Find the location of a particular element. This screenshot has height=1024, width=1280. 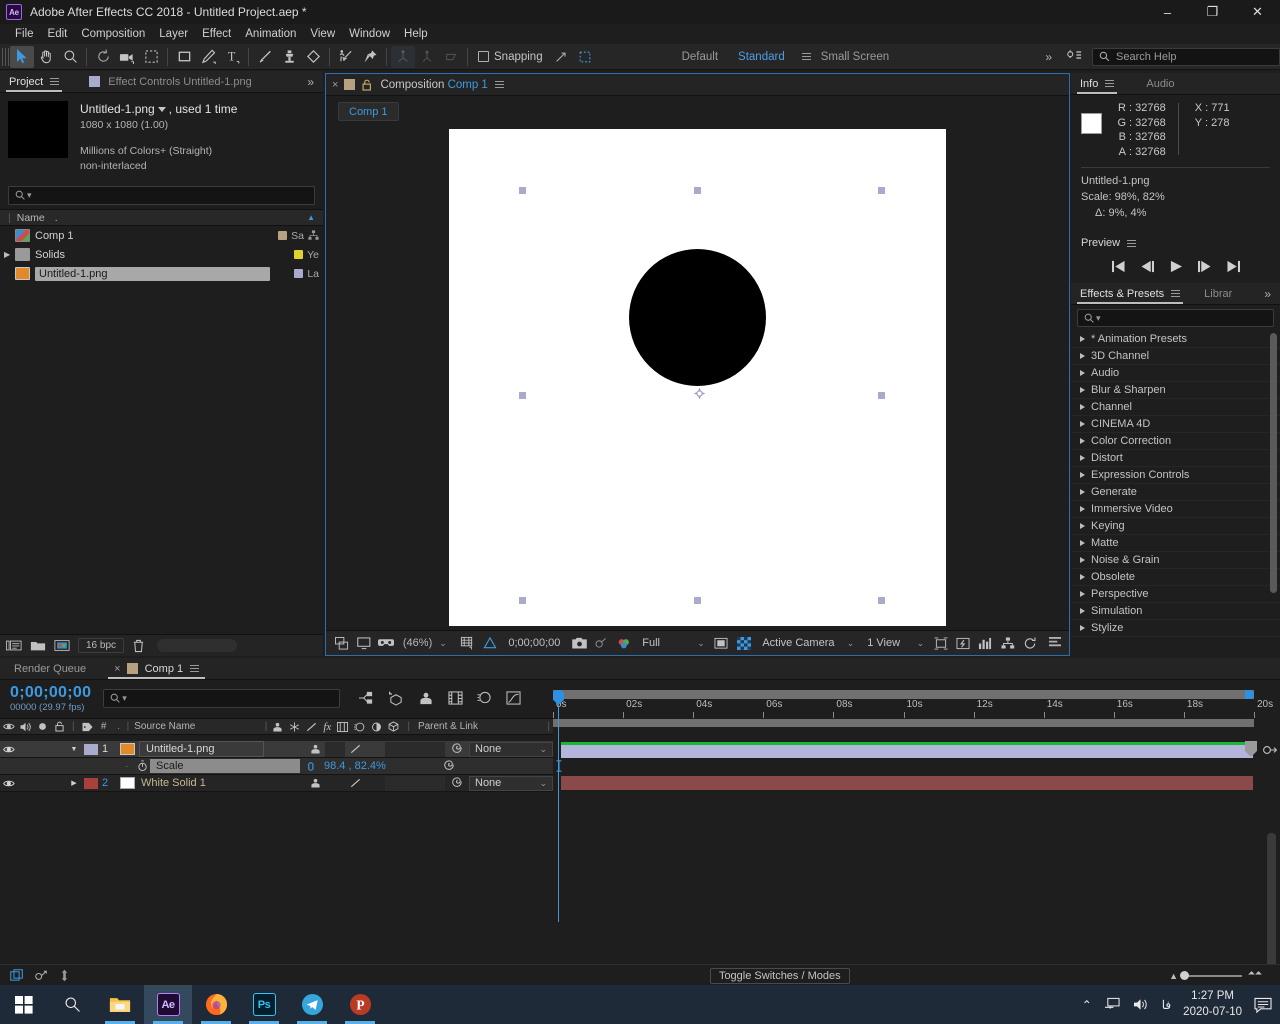

snapping-target-icon is located at coordinates (585, 57).